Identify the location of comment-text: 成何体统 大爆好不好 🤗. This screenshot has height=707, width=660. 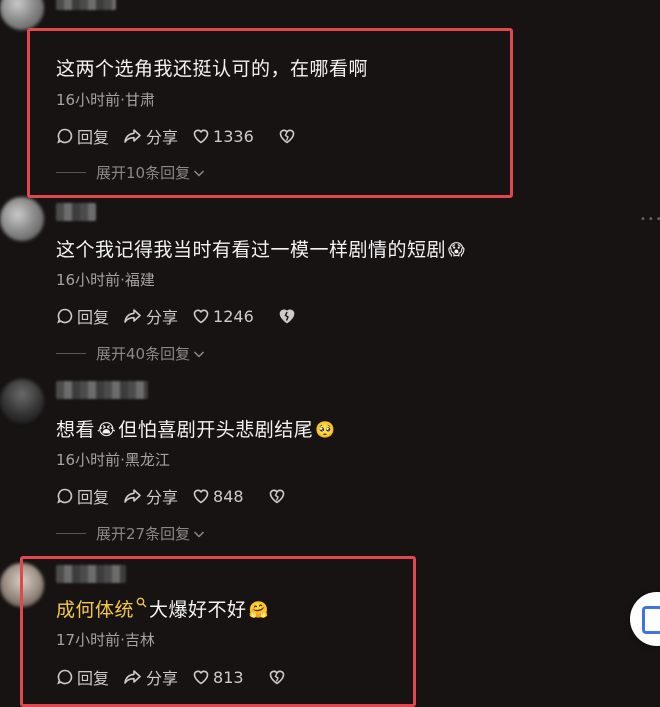
(163, 608).